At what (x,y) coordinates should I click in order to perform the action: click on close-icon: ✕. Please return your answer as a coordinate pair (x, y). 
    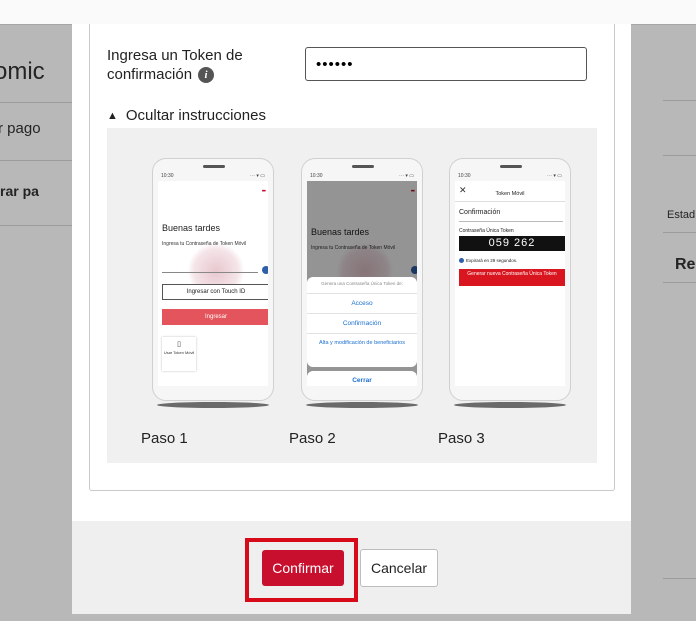
    Looking at the image, I should click on (463, 190).